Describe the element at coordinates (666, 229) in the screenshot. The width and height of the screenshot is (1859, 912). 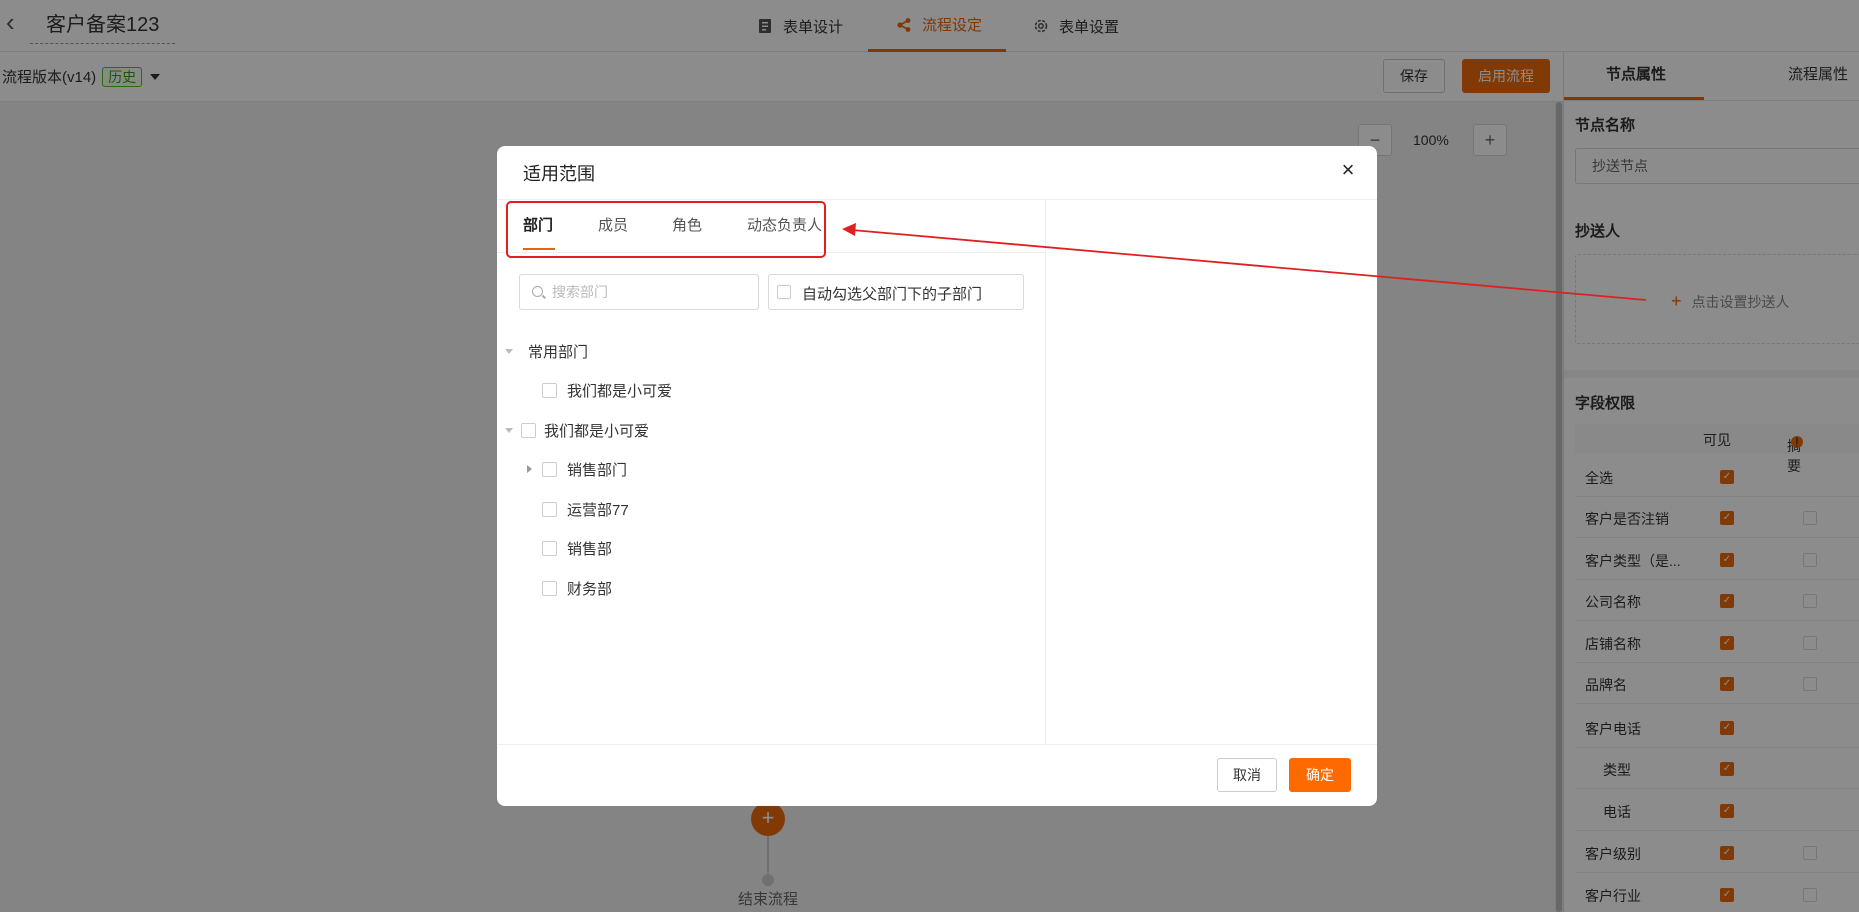
I see `tabs-highlight-annotation` at that location.